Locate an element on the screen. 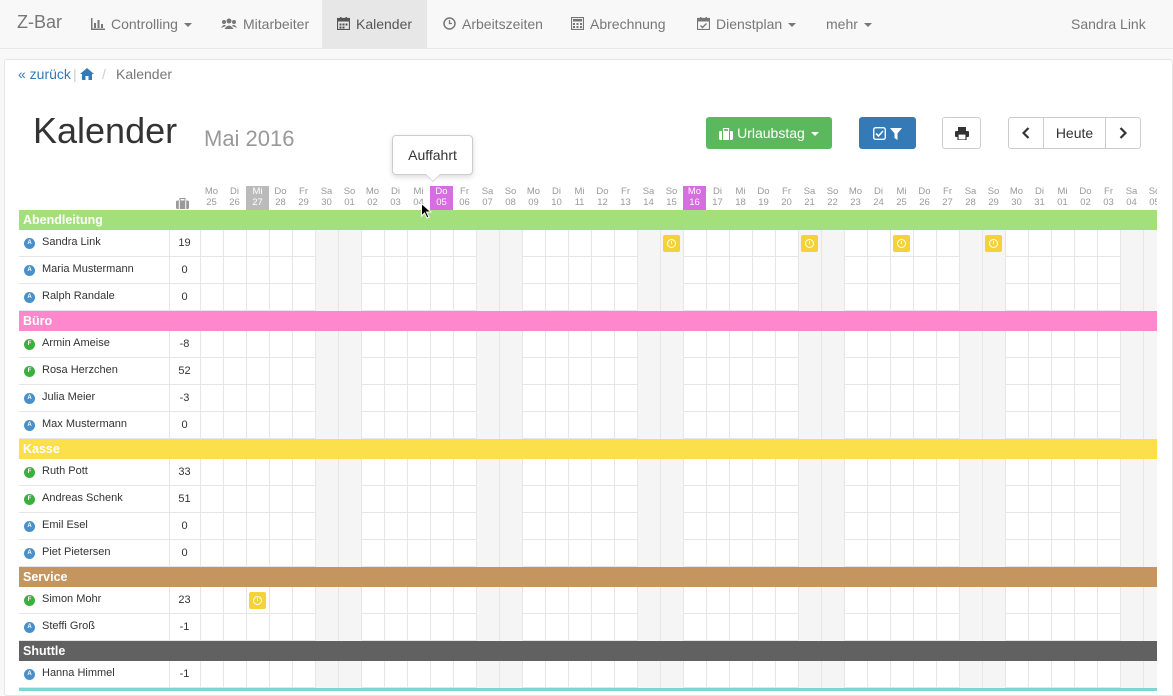 The image size is (1173, 696). day-header: Mo 16 is located at coordinates (694, 198).